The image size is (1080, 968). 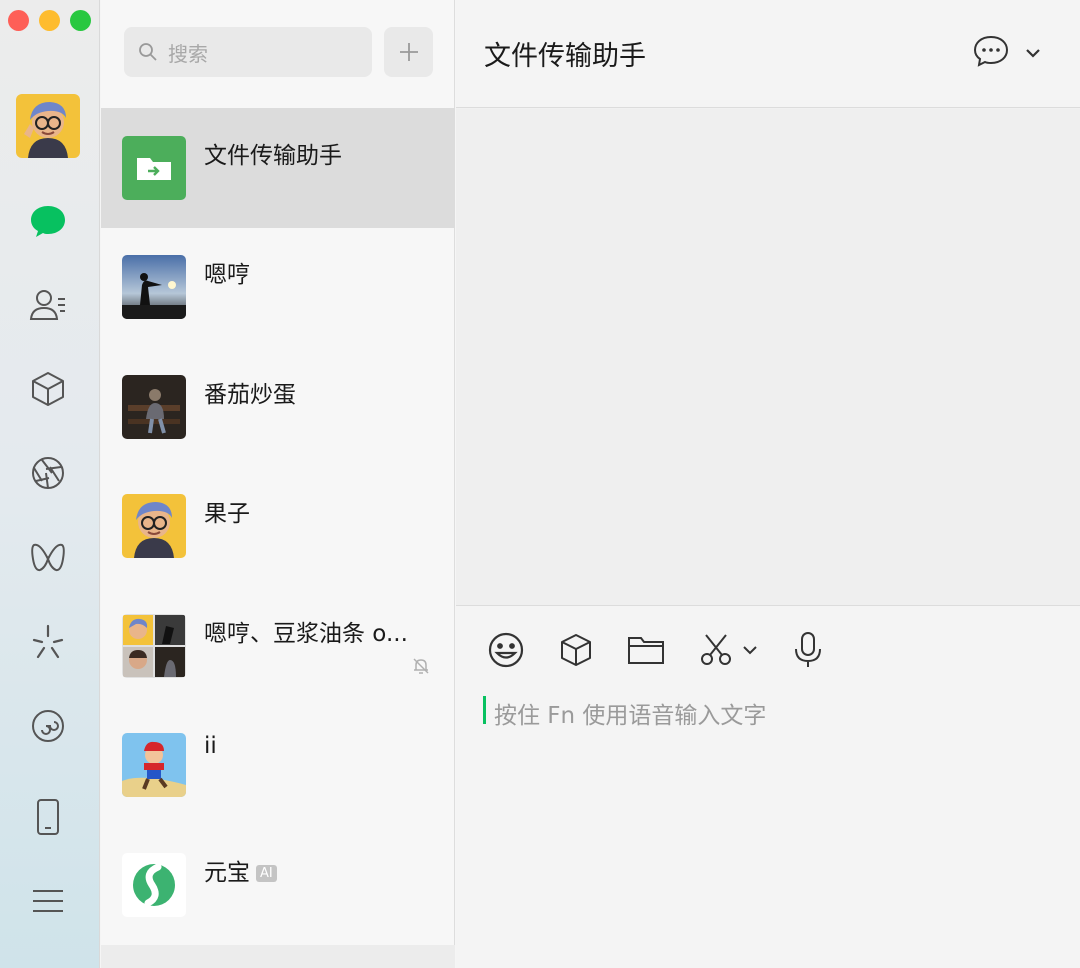 I want to click on minimize-window-button, so click(x=49, y=20).